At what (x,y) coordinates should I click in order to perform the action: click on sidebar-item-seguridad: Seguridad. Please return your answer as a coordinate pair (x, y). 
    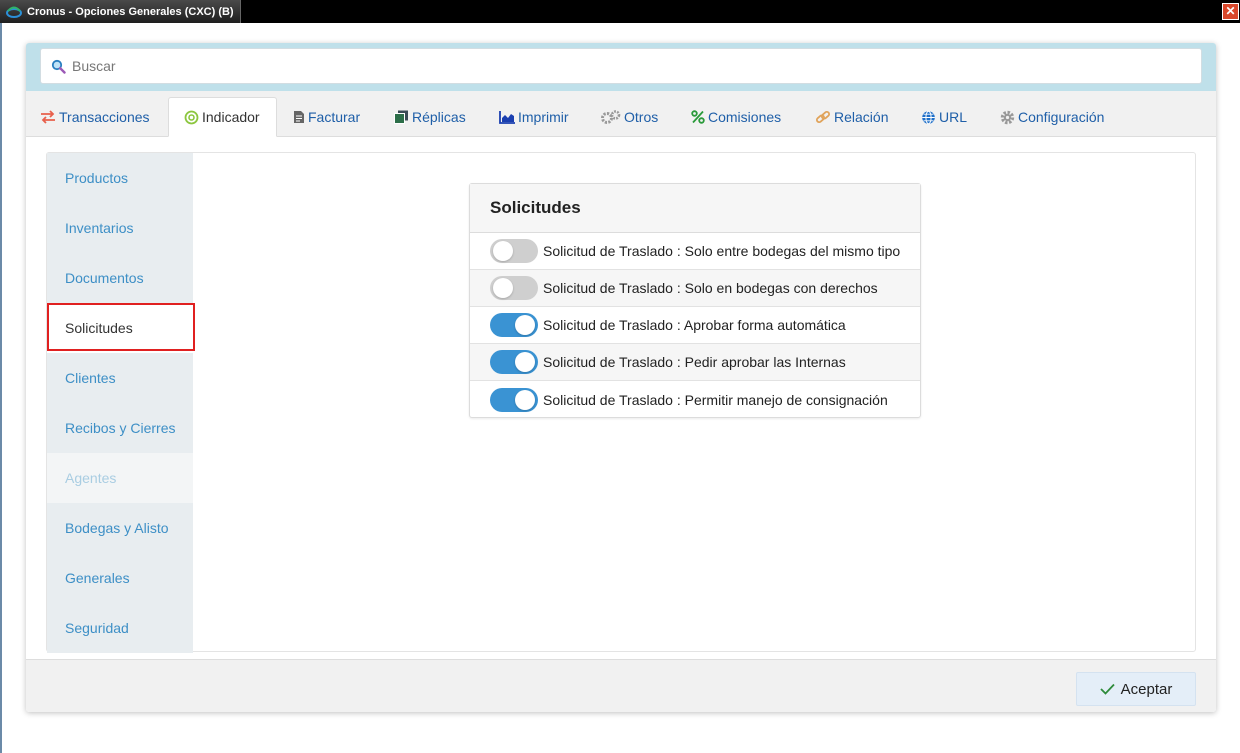
    Looking at the image, I should click on (120, 628).